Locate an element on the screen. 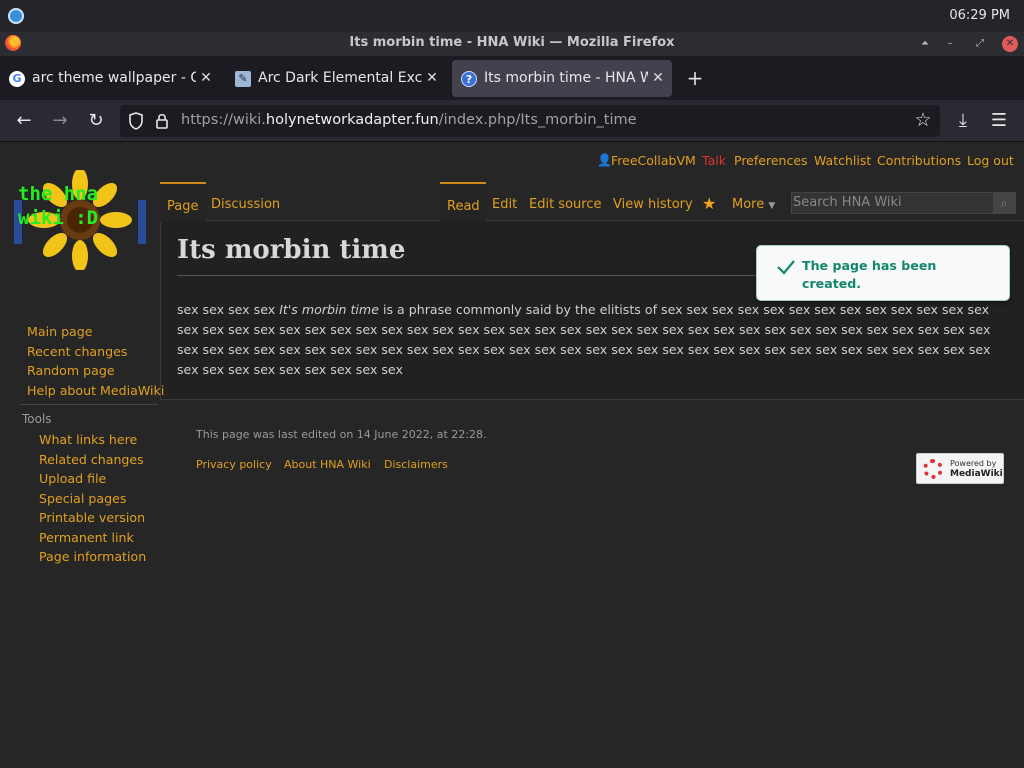 The width and height of the screenshot is (1024, 768). watch-star-icon: ★ is located at coordinates (709, 202).